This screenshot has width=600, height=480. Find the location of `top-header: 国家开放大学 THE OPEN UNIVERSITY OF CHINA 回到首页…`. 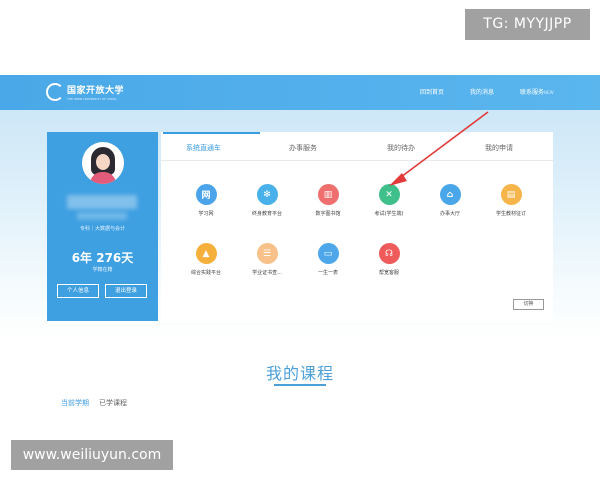

top-header: 国家开放大学 THE OPEN UNIVERSITY OF CHINA 回到首页… is located at coordinates (300, 92).